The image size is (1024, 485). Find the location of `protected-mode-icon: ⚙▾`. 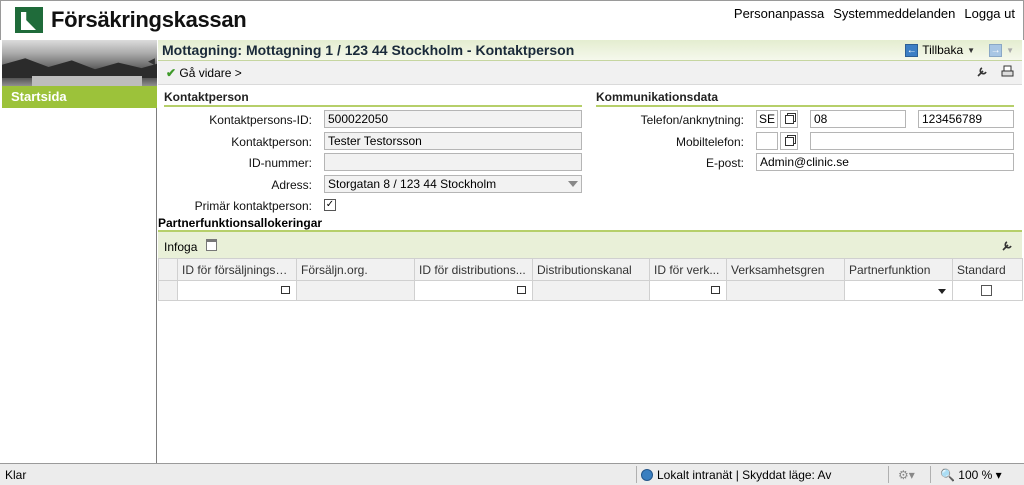

protected-mode-icon: ⚙▾ is located at coordinates (906, 475).